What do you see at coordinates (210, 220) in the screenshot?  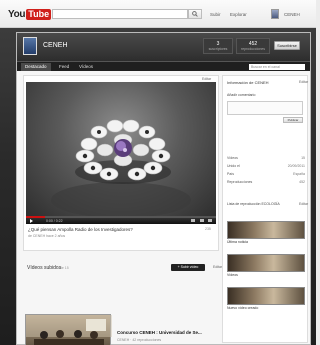 I see `expand-icon` at bounding box center [210, 220].